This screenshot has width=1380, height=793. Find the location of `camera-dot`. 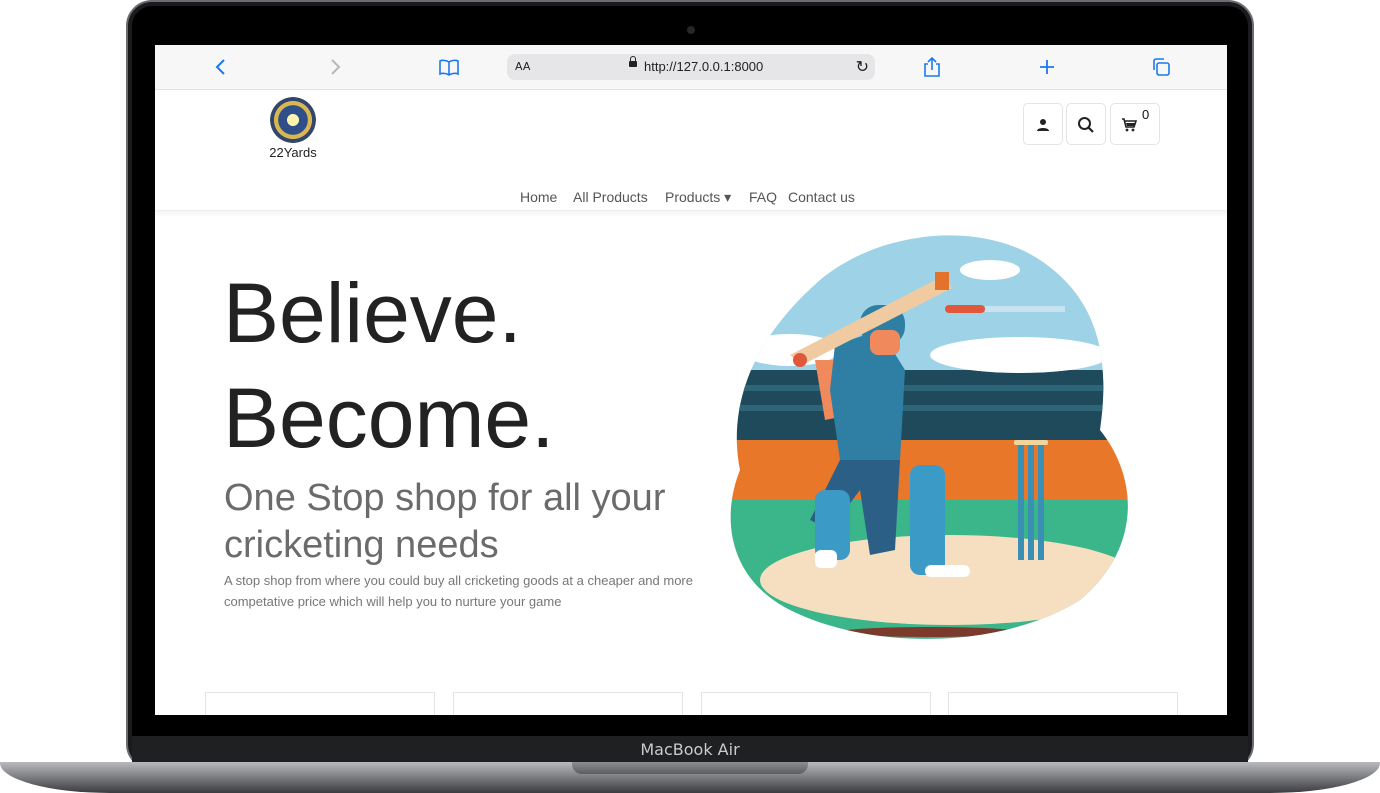

camera-dot is located at coordinates (691, 30).